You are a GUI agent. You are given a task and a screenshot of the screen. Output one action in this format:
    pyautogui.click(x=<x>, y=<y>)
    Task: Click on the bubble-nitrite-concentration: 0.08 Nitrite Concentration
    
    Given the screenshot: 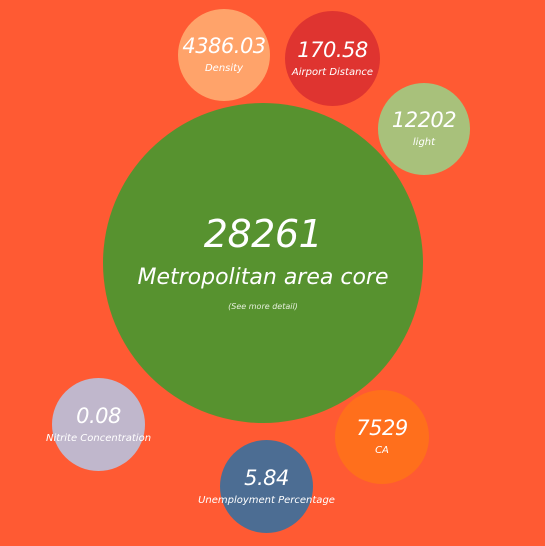 What is the action you would take?
    pyautogui.click(x=98, y=424)
    